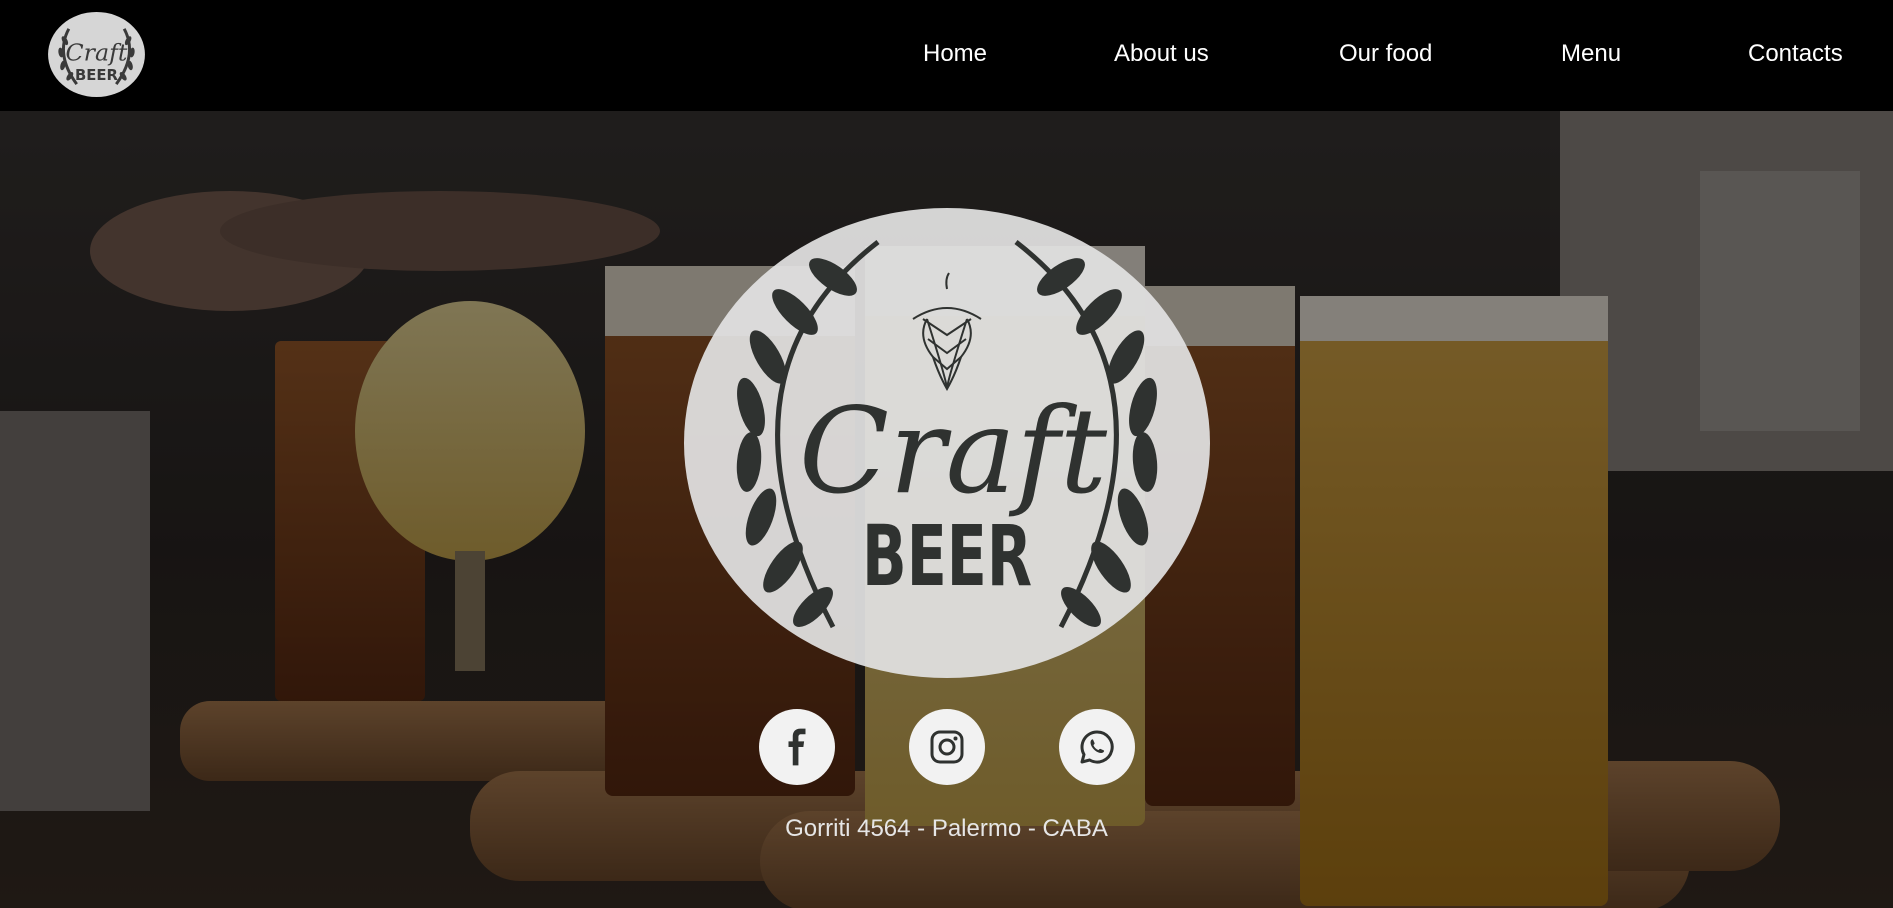 The image size is (1893, 908). What do you see at coordinates (1161, 54) in the screenshot?
I see `nav-about-us: About us` at bounding box center [1161, 54].